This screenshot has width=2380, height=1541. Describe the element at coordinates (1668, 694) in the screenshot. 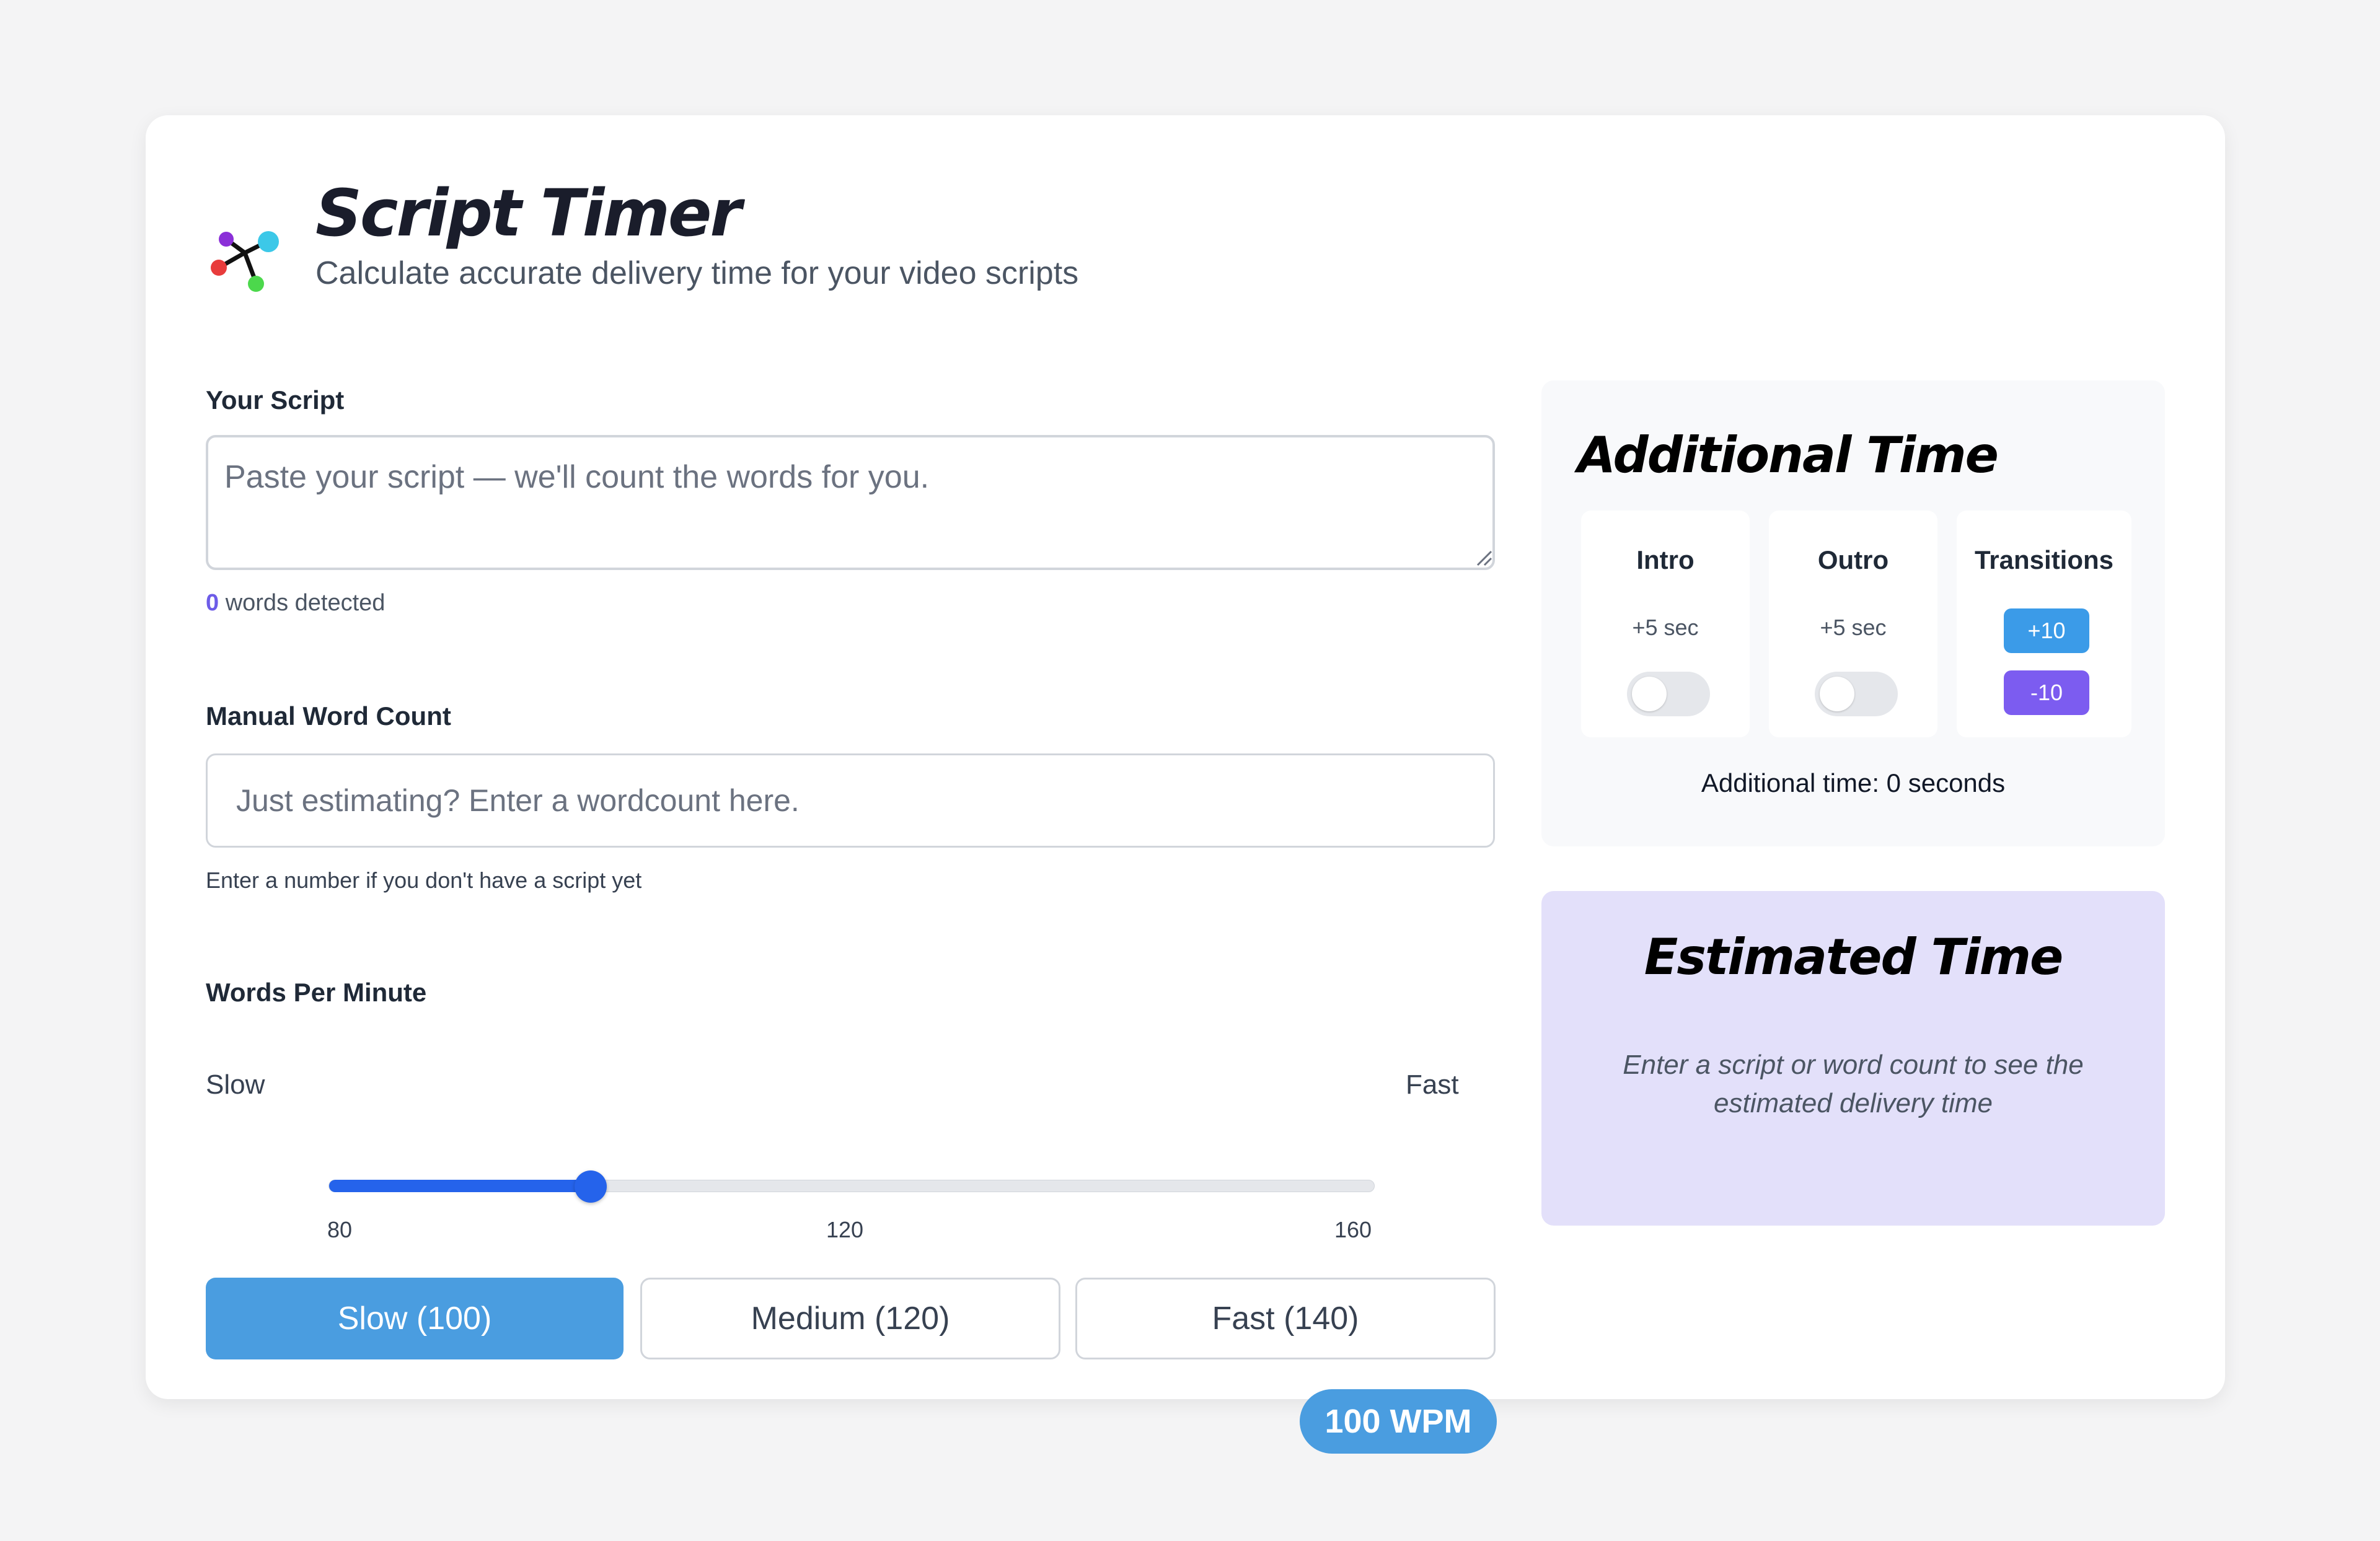

I see `intro-toggle` at that location.